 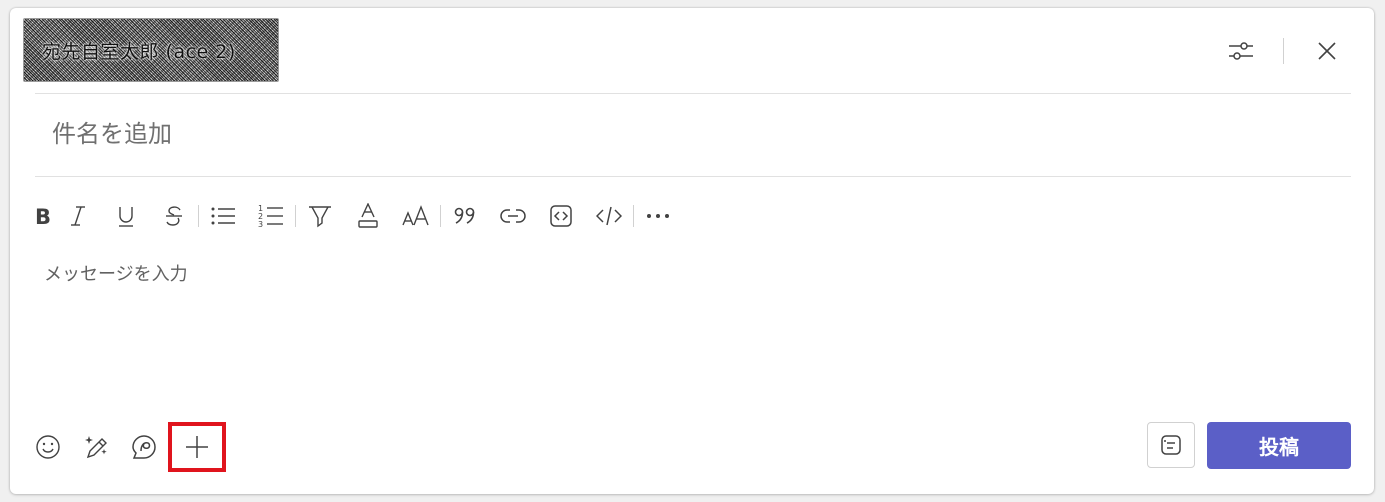 I want to click on font-size-button, so click(x=416, y=216).